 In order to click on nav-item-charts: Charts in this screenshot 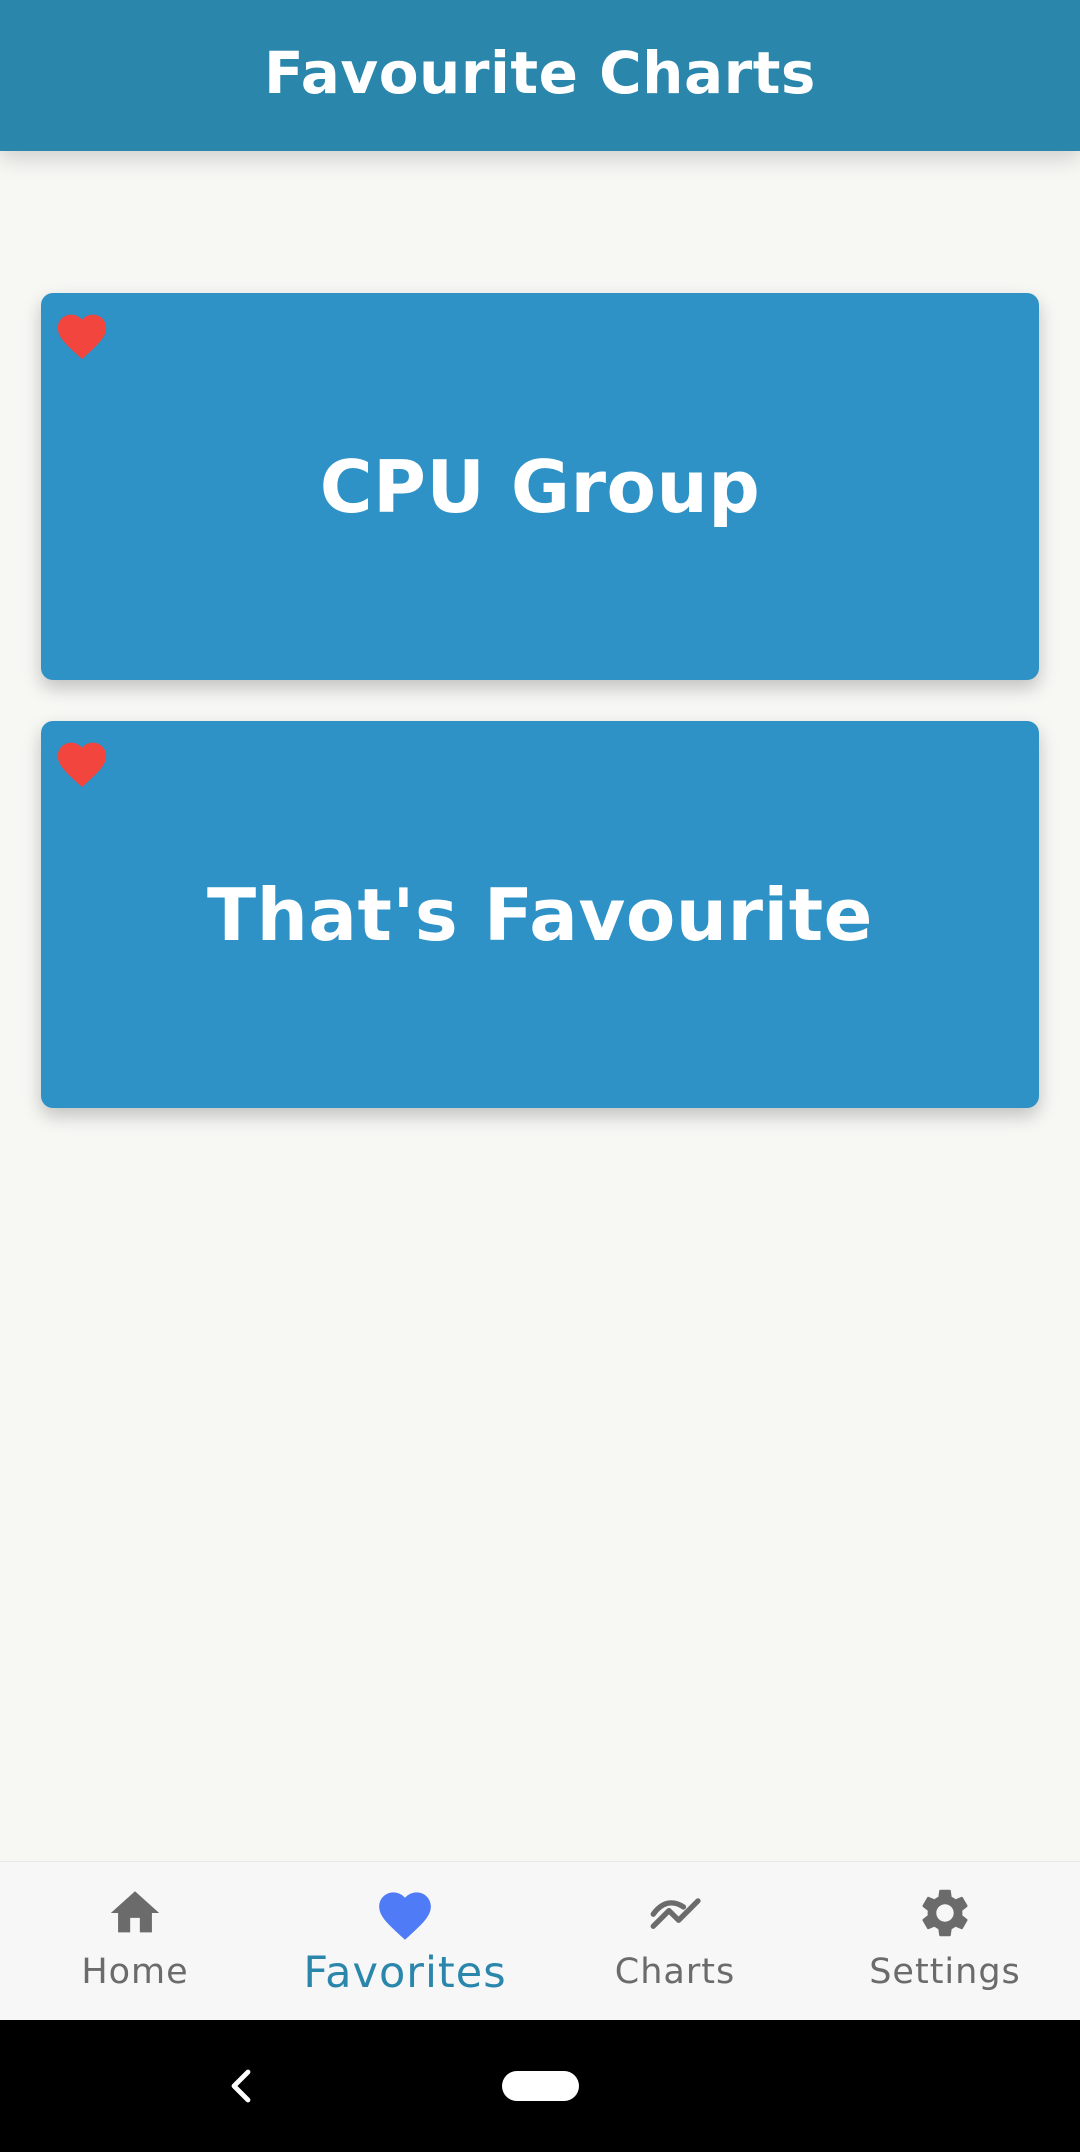, I will do `click(675, 1941)`.